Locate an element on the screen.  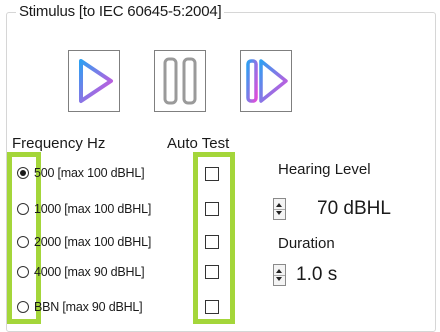
frequency-option-4000: 4000 [max 90 dBHL] is located at coordinates (81, 272).